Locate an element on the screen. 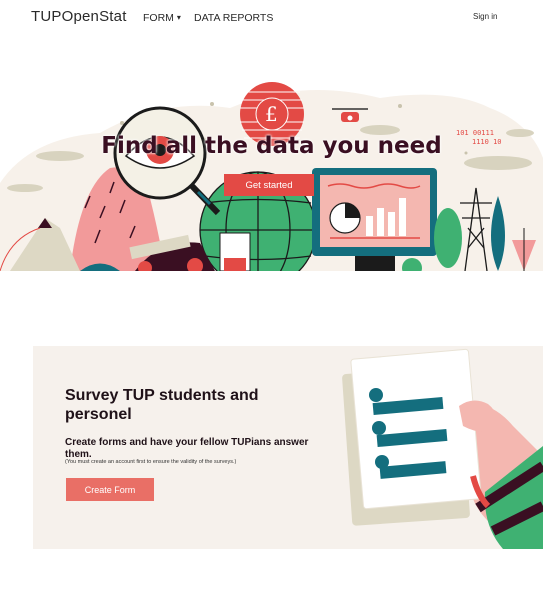  brand-logo-text: TUPOpenStat is located at coordinates (79, 16).